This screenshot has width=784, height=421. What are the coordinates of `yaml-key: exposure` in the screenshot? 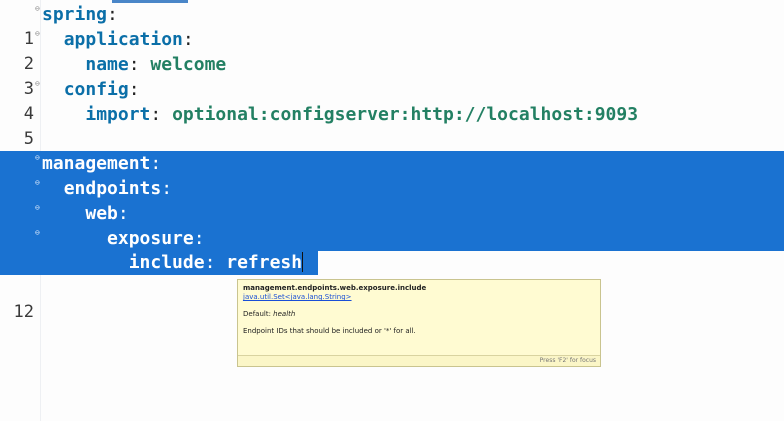 It's located at (150, 238).